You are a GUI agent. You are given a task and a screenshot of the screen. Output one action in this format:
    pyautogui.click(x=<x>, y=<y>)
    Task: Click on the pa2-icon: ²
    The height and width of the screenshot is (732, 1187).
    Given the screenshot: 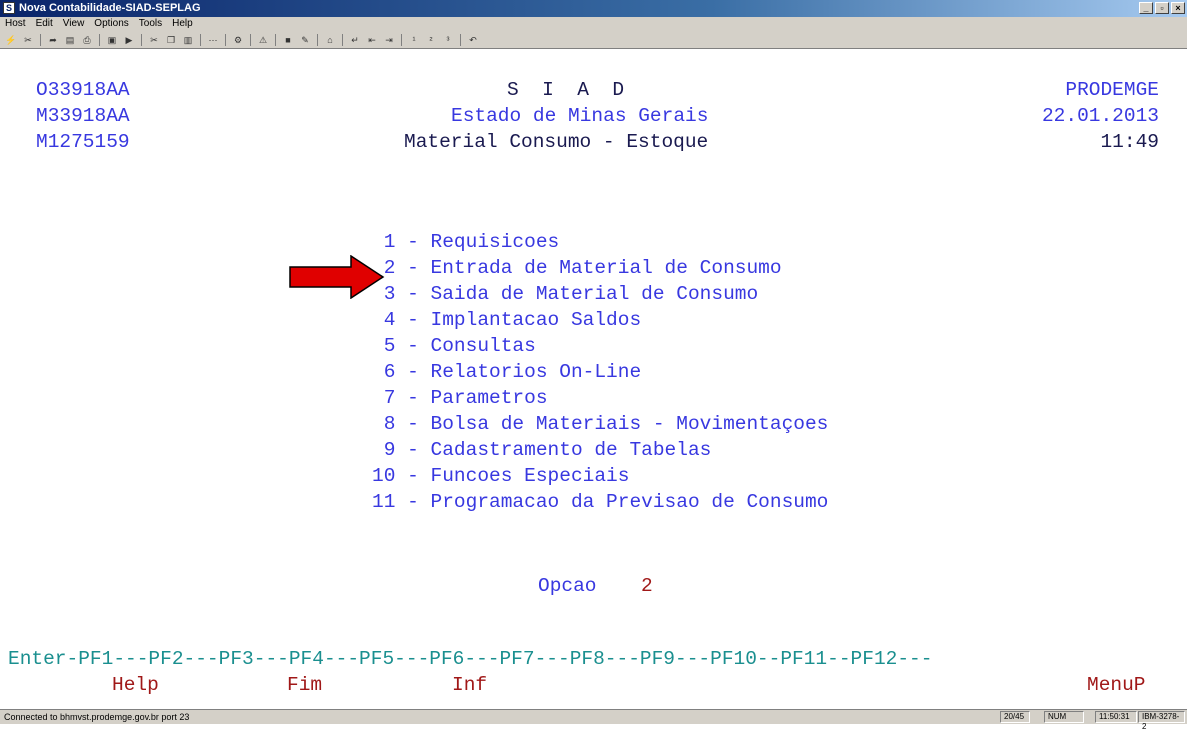 What is the action you would take?
    pyautogui.click(x=431, y=40)
    